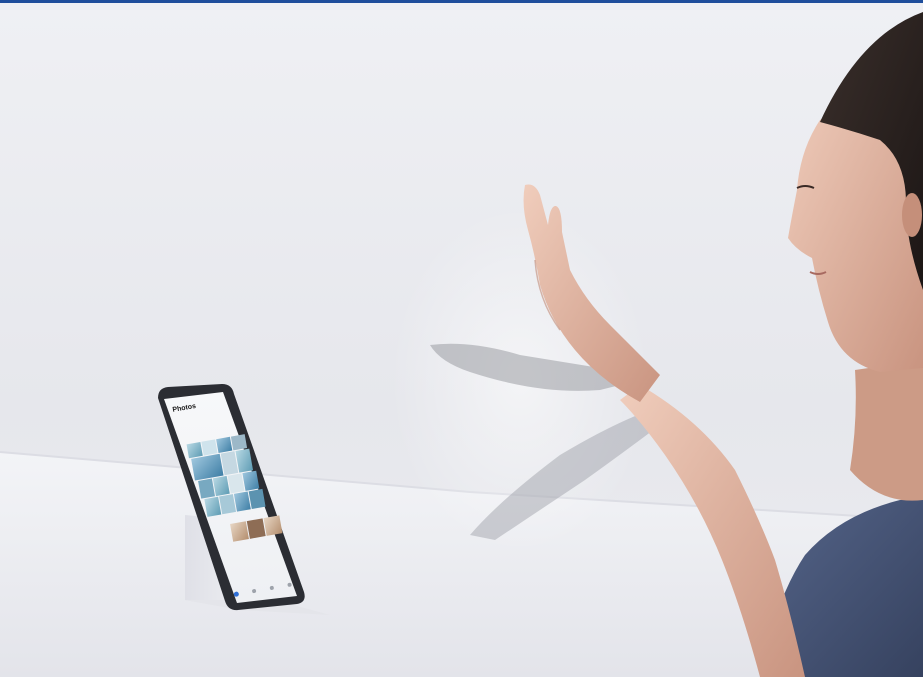 Image resolution: width=923 pixels, height=677 pixels. Describe the element at coordinates (912, 215) in the screenshot. I see `ear` at that location.